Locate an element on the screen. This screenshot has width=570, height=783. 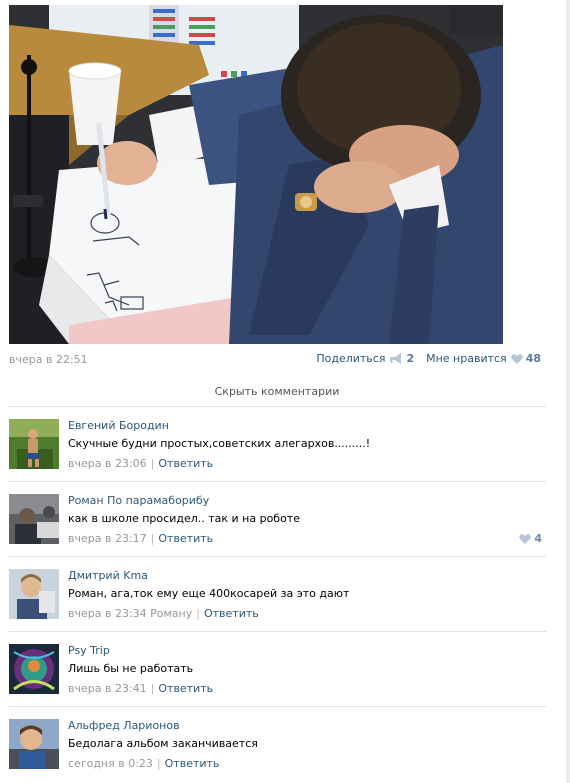
comment-time: сегодня в 0:23 is located at coordinates (110, 763).